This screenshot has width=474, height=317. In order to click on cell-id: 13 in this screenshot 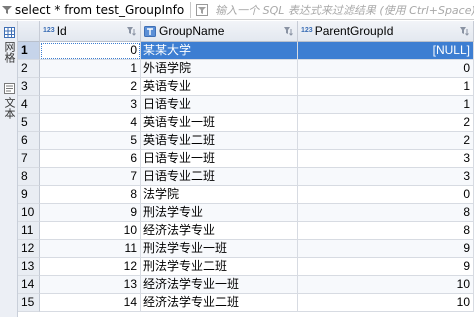, I will do `click(90, 285)`.